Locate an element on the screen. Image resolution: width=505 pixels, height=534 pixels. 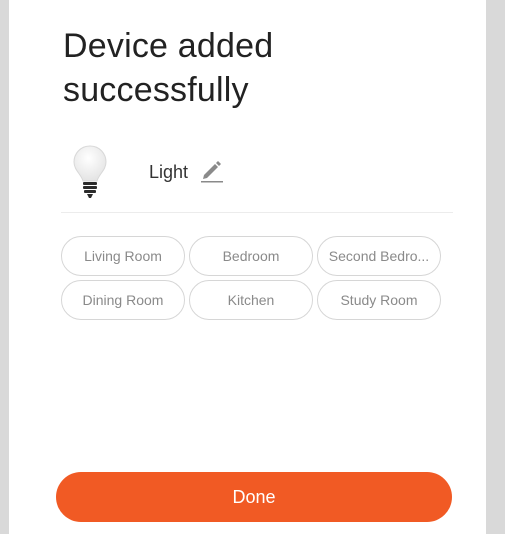
room-chip-label: Bedroom is located at coordinates (251, 256).